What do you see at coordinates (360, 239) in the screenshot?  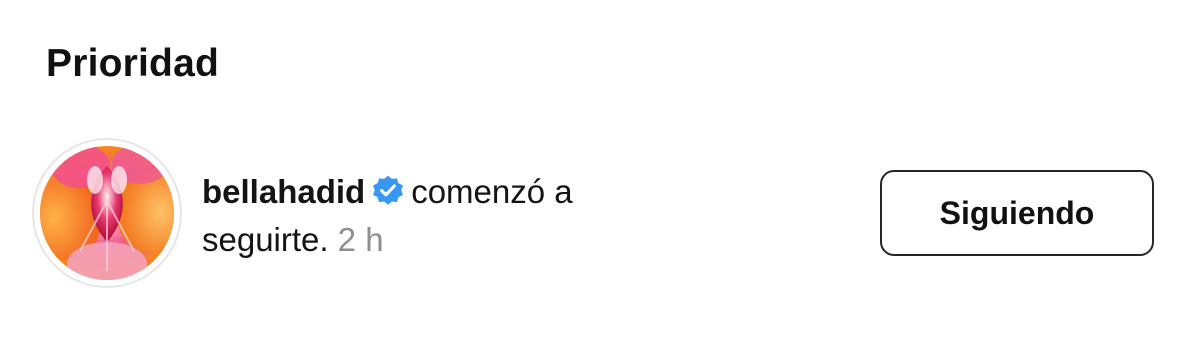 I see `notification-time: 2 h` at bounding box center [360, 239].